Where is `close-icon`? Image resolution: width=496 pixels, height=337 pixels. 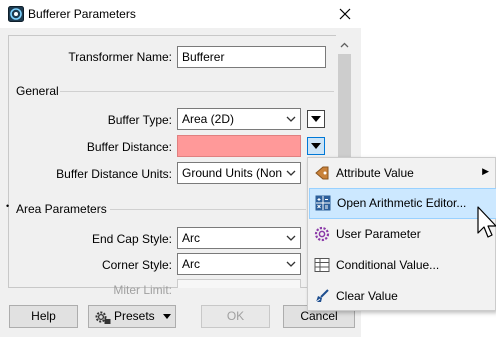 close-icon is located at coordinates (344, 14).